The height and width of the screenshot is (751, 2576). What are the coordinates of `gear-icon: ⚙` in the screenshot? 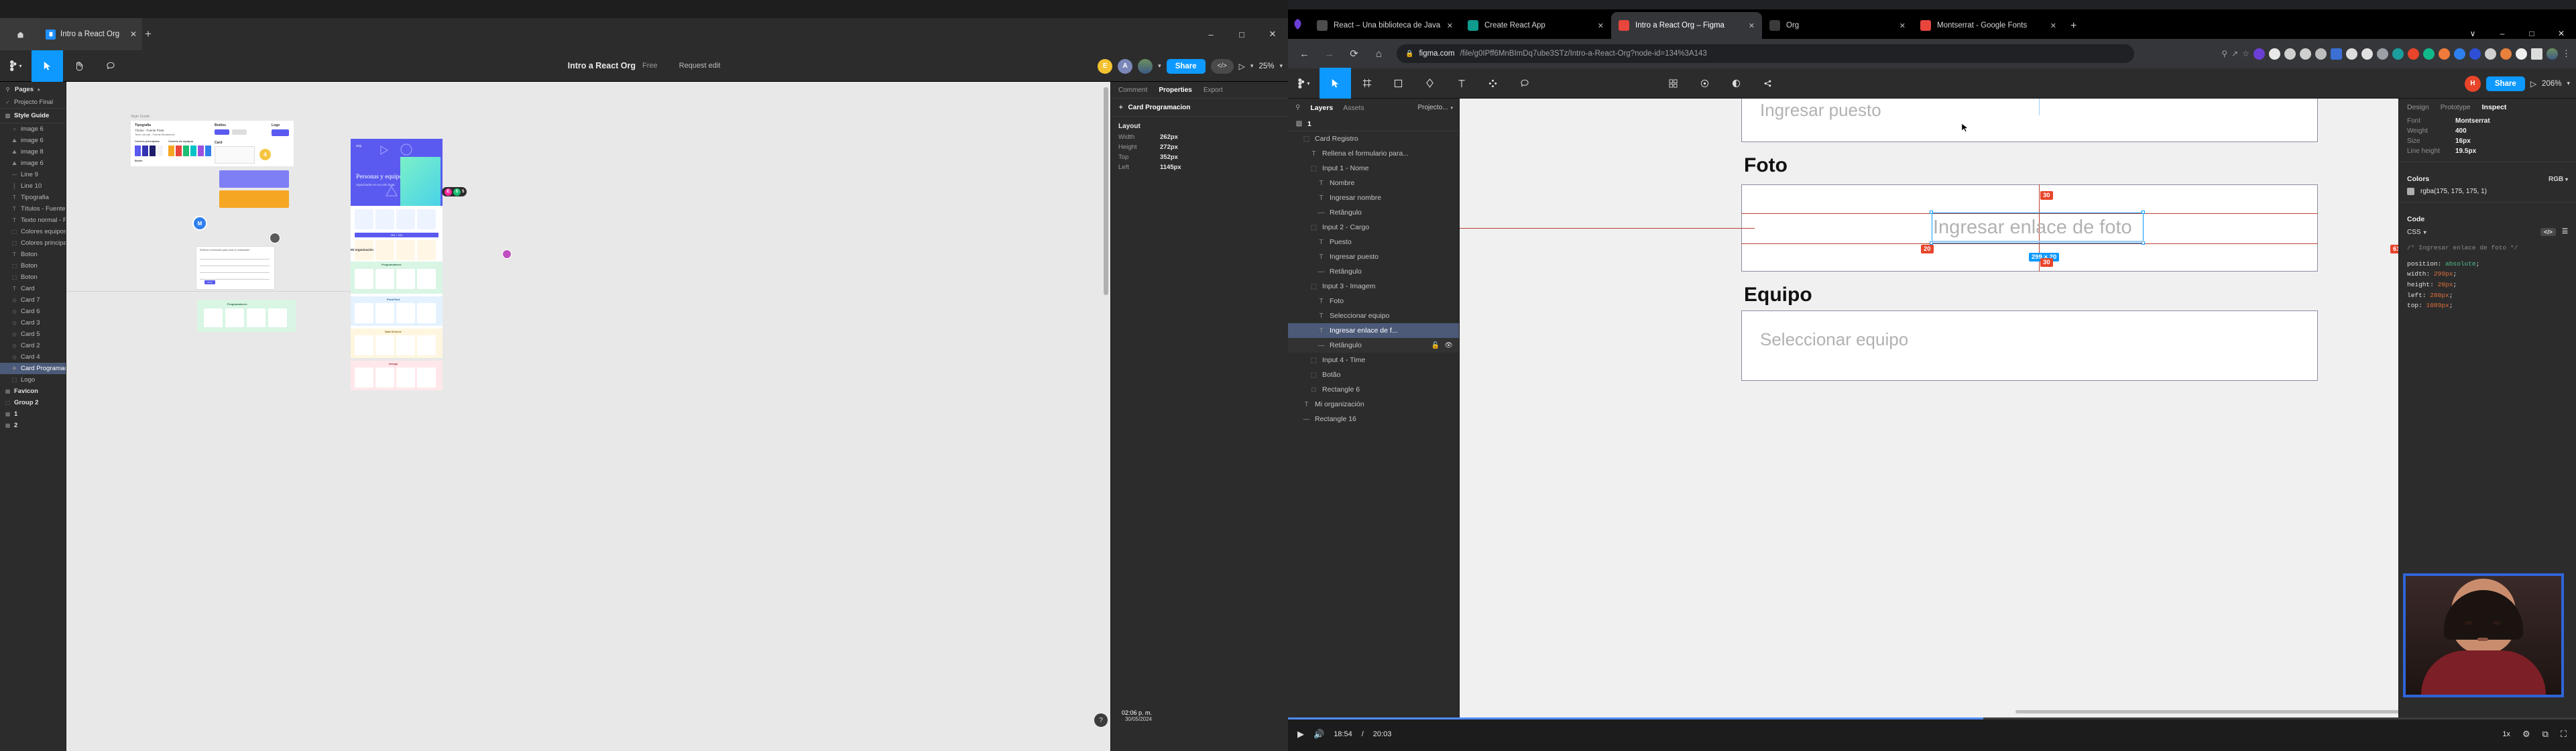 It's located at (2526, 734).